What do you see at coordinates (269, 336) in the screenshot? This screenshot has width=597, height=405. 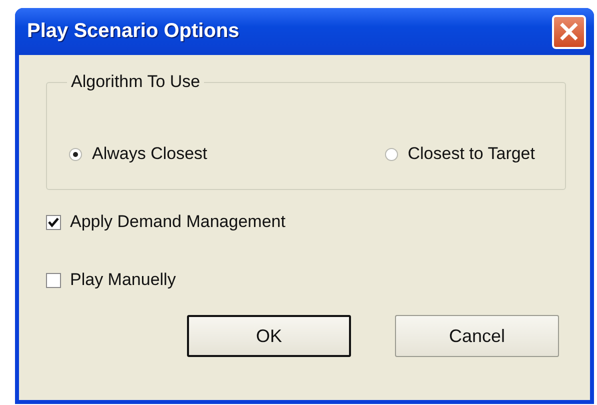 I see `dialog-button: OK` at bounding box center [269, 336].